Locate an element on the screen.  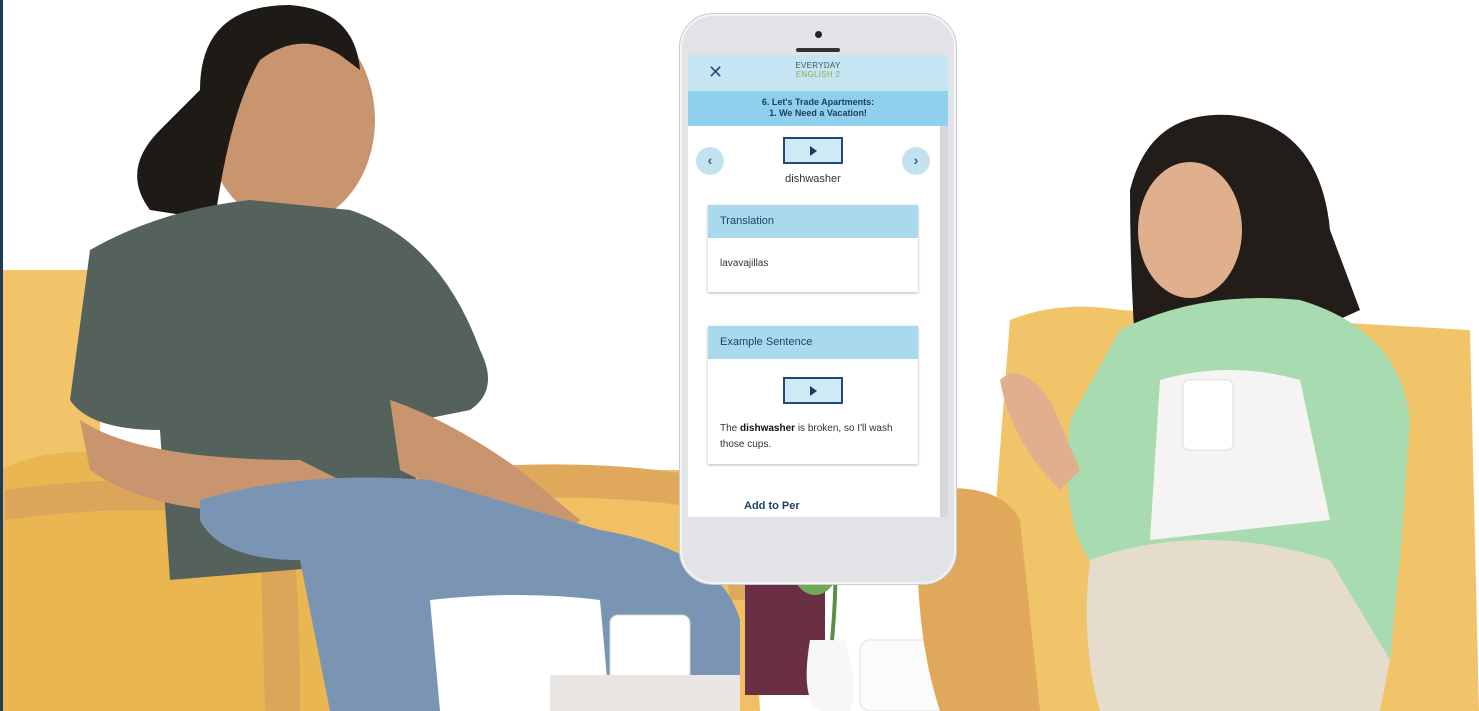
app-logo: EVERYDAY ENGLISH 2 is located at coordinates (818, 70).